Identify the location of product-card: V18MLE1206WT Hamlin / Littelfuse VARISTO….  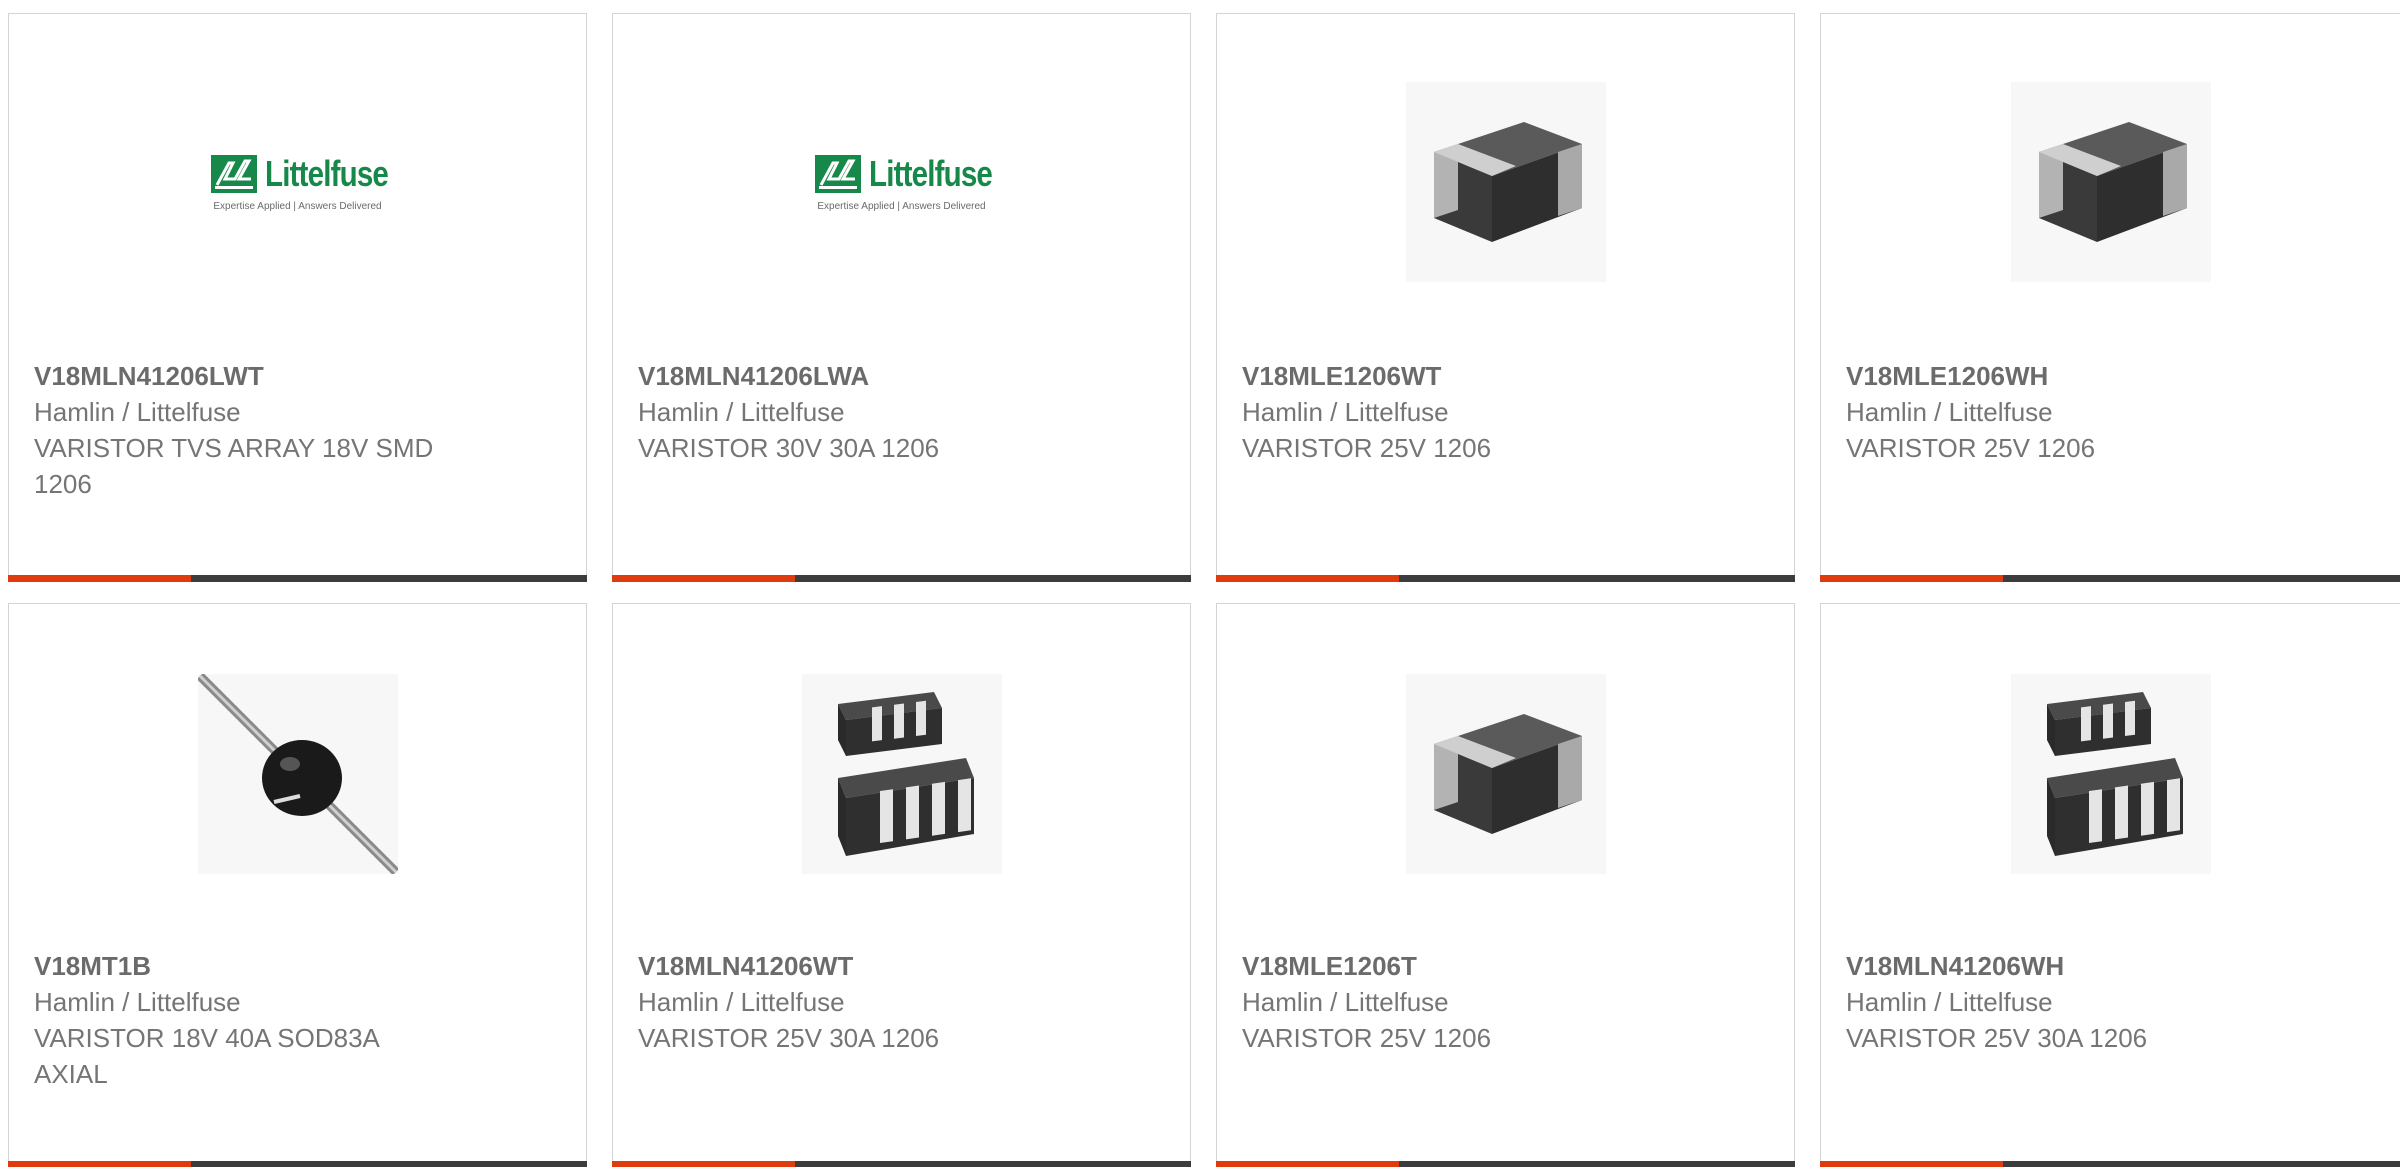
(1505, 297).